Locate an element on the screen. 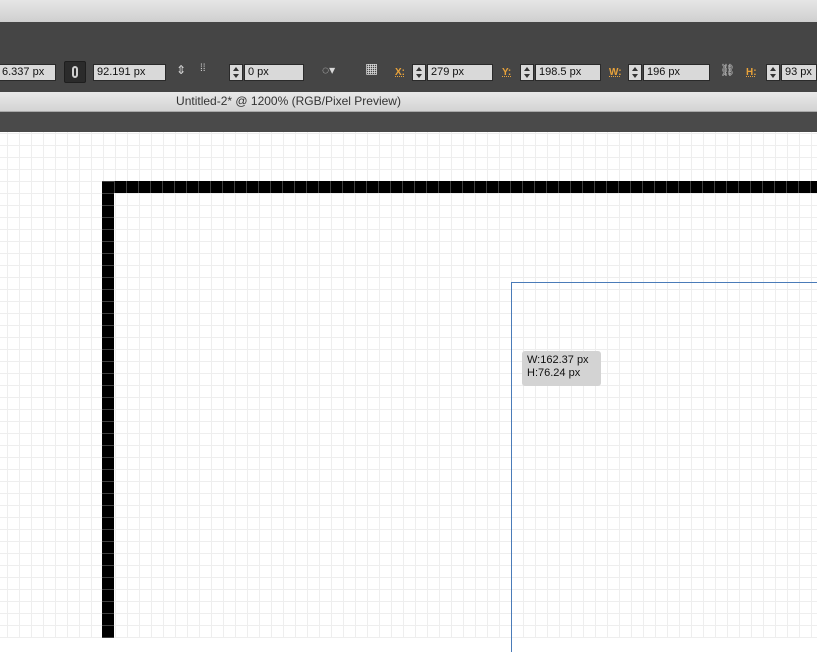  spacing-field: 0 px is located at coordinates (274, 72).